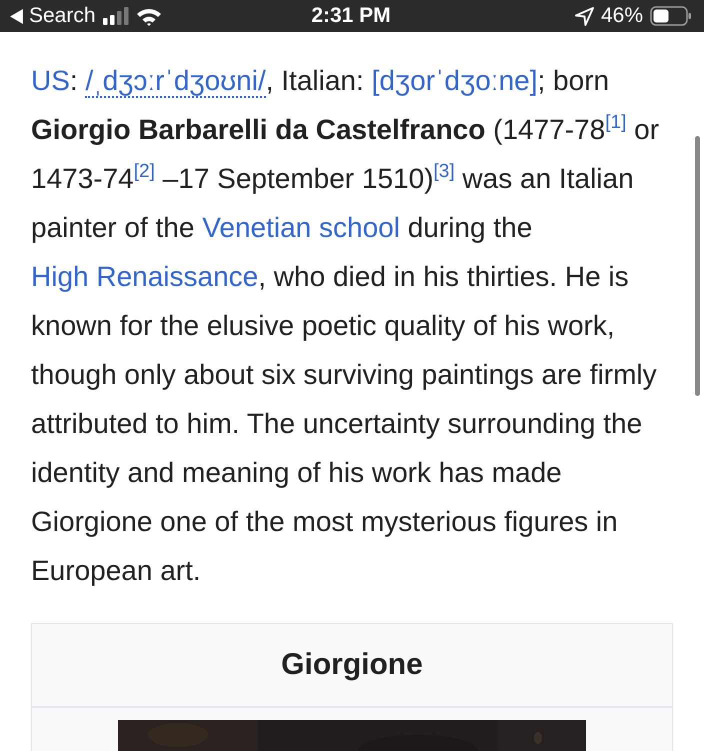 This screenshot has width=704, height=751. I want to click on reference-link: [1], so click(615, 122).